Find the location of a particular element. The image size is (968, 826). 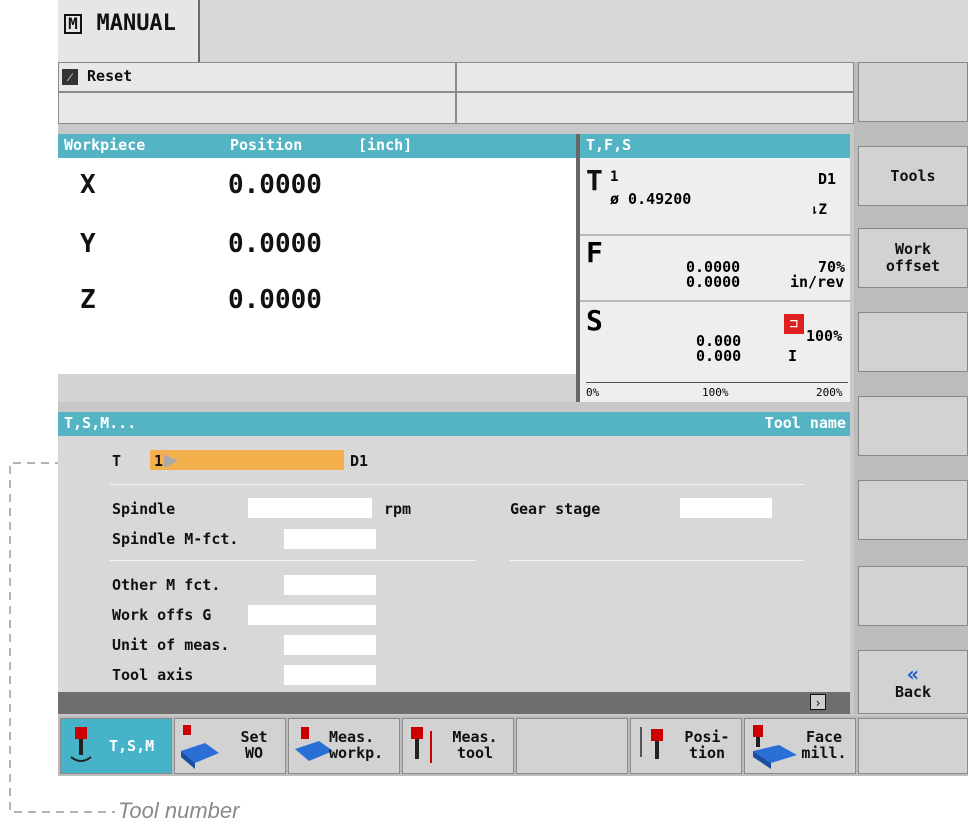

vsoftkey-back: « Back is located at coordinates (913, 682).